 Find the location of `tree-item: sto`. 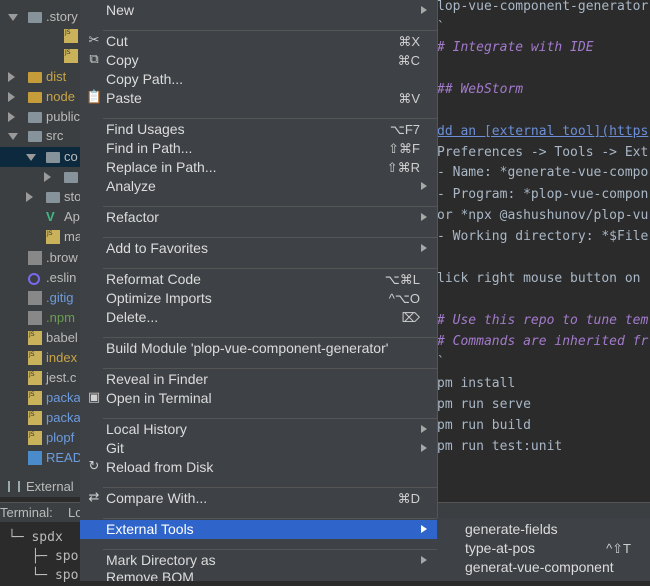

tree-item: sto is located at coordinates (40, 197).